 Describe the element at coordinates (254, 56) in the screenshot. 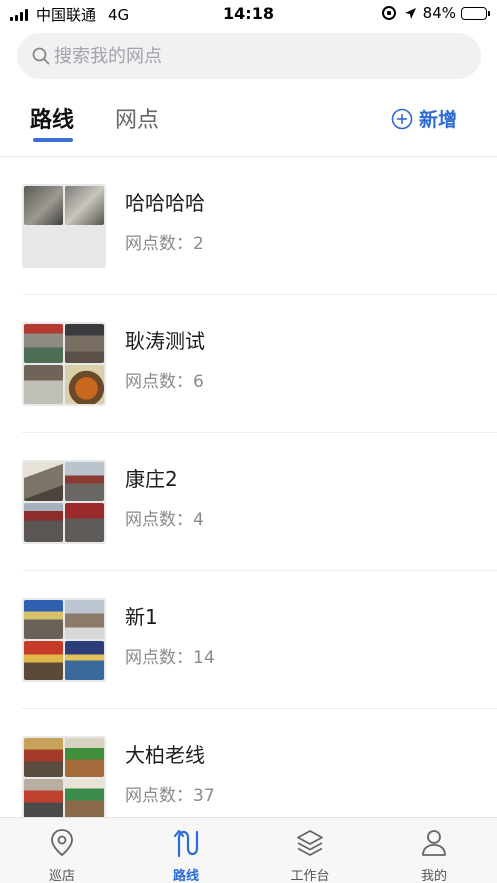

I see `search-input` at that location.